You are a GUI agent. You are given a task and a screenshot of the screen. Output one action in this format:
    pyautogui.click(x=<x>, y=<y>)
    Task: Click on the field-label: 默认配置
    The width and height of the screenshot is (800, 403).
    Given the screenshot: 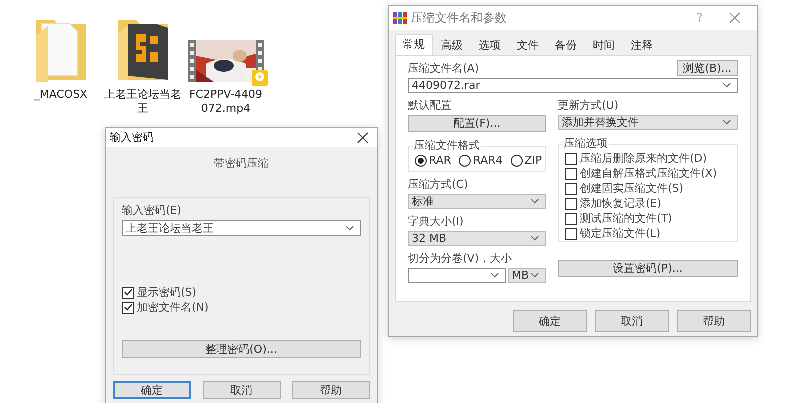 What is the action you would take?
    pyautogui.click(x=430, y=106)
    